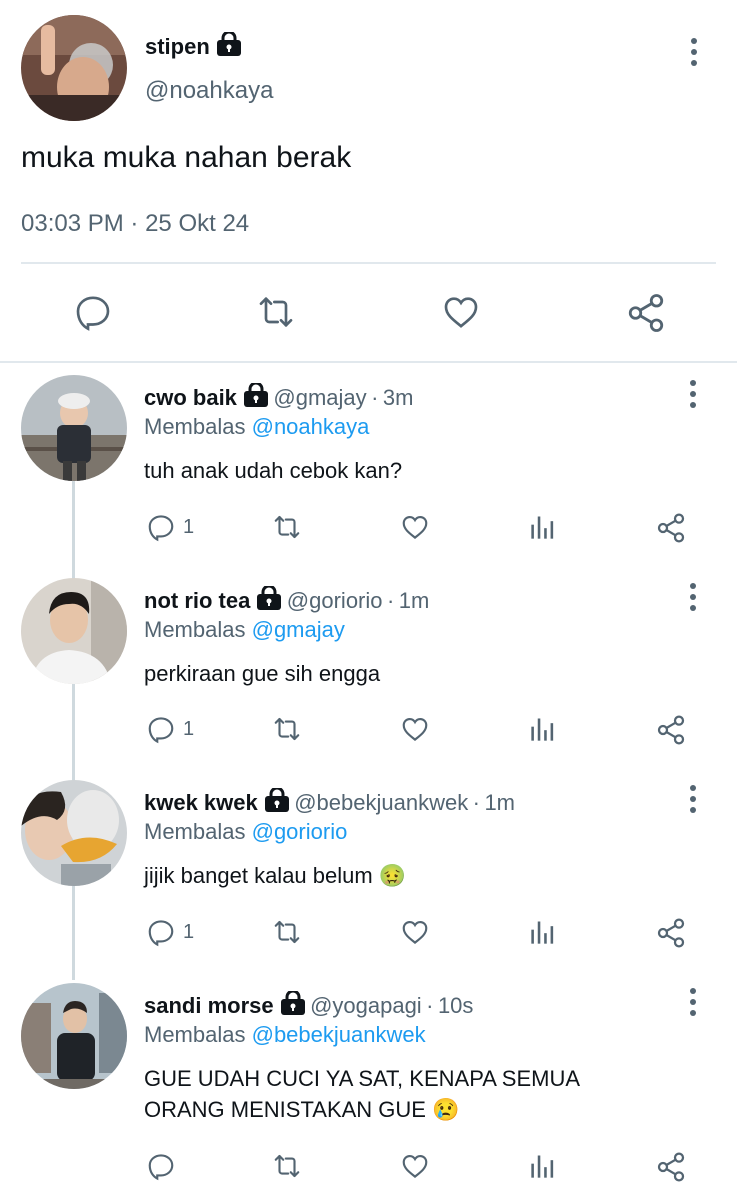 Image resolution: width=737 pixels, height=1200 pixels. I want to click on crying-face-emoji: 😢, so click(446, 1109).